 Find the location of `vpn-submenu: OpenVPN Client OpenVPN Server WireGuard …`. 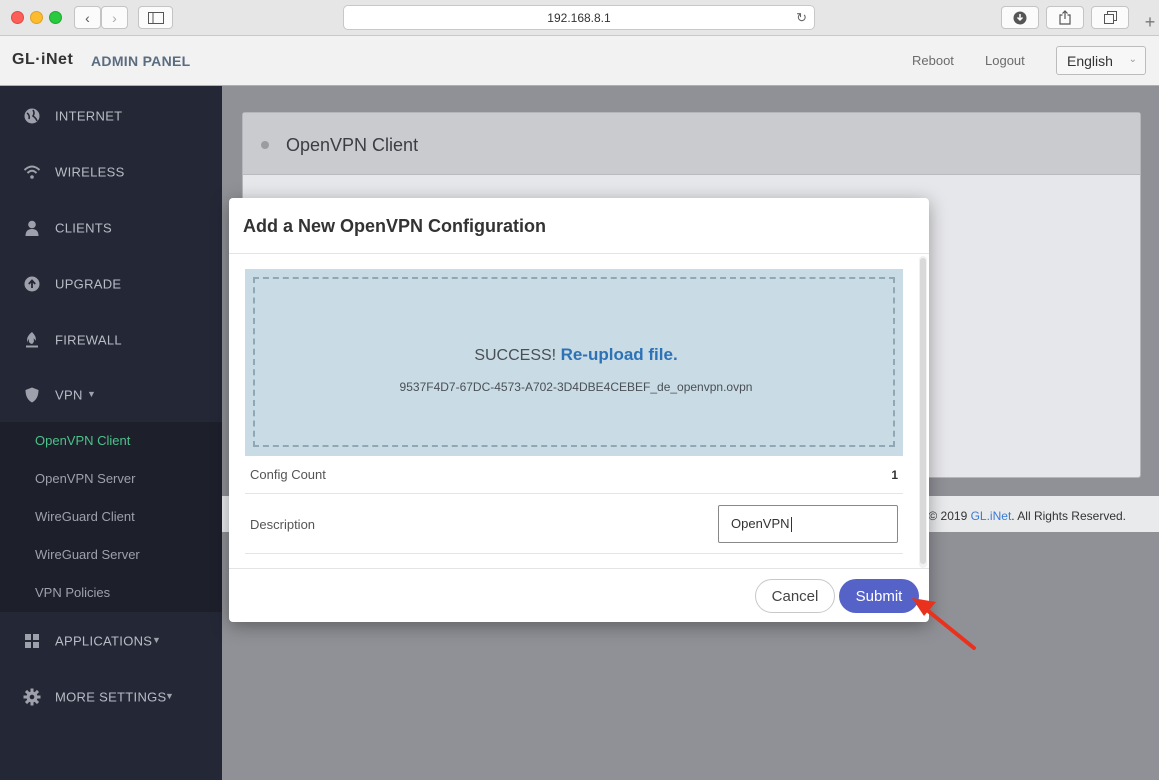

vpn-submenu: OpenVPN Client OpenVPN Server WireGuard … is located at coordinates (111, 517).